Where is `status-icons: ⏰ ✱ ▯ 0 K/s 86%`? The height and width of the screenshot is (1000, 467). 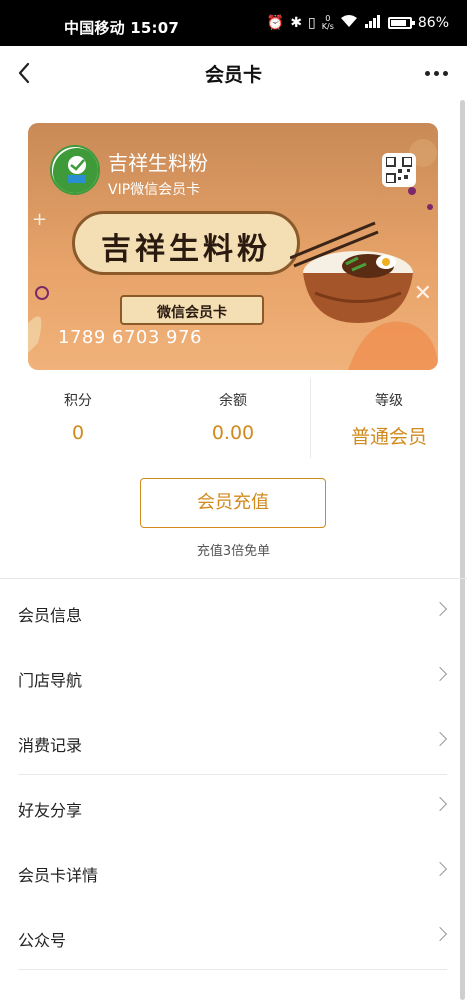
status-icons: ⏰ ✱ ▯ 0 K/s 86% is located at coordinates (358, 23).